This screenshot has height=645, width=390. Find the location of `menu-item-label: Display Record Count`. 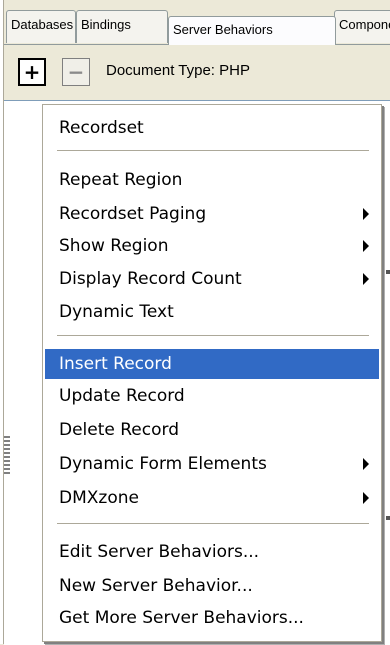

menu-item-label: Display Record Count is located at coordinates (150, 279).